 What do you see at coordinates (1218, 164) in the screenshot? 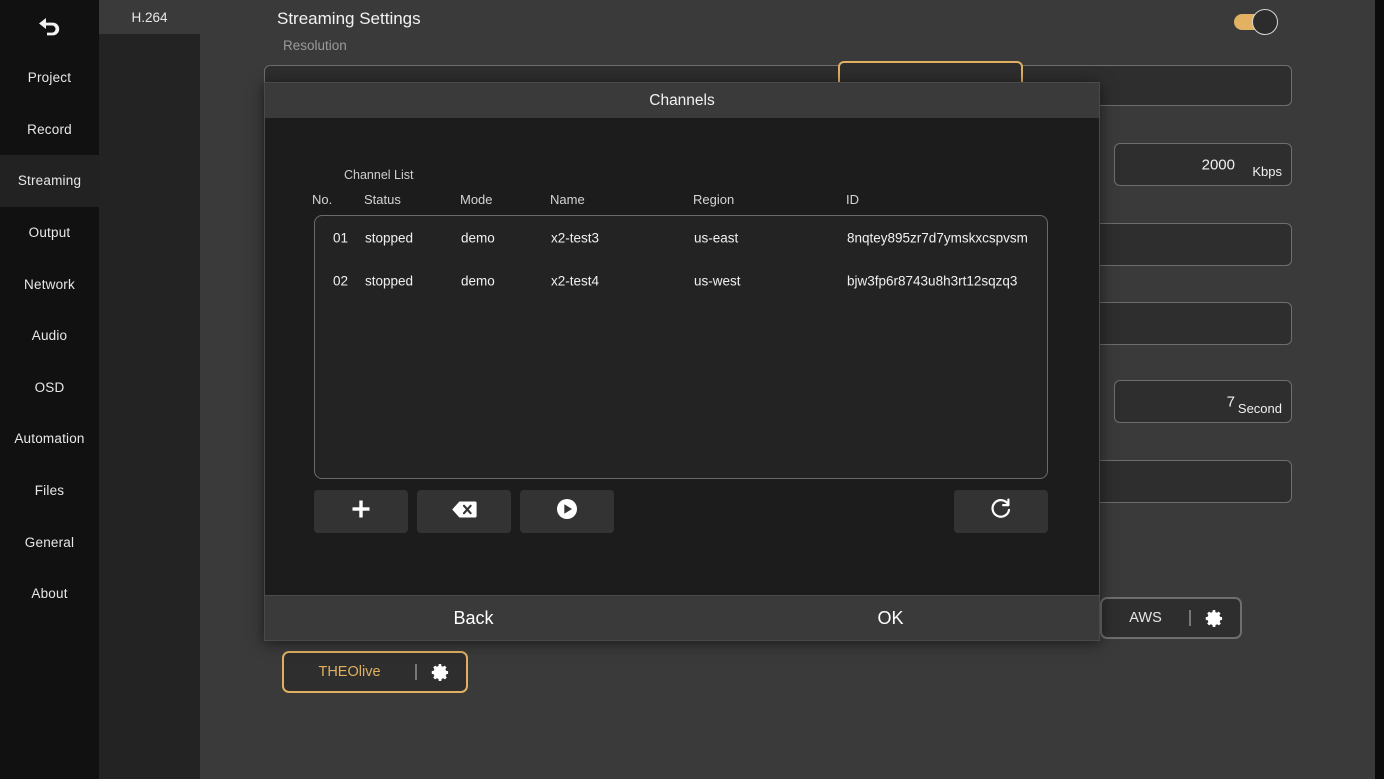
I see `bitrate-value: 2000` at bounding box center [1218, 164].